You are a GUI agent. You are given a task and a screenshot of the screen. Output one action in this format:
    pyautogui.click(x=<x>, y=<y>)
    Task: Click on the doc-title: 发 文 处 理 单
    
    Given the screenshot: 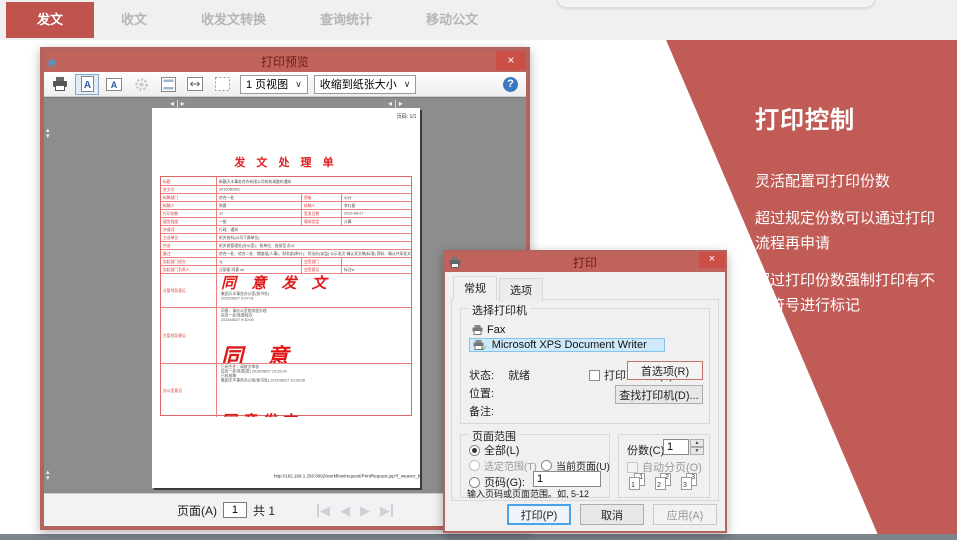 What is the action you would take?
    pyautogui.click(x=286, y=163)
    